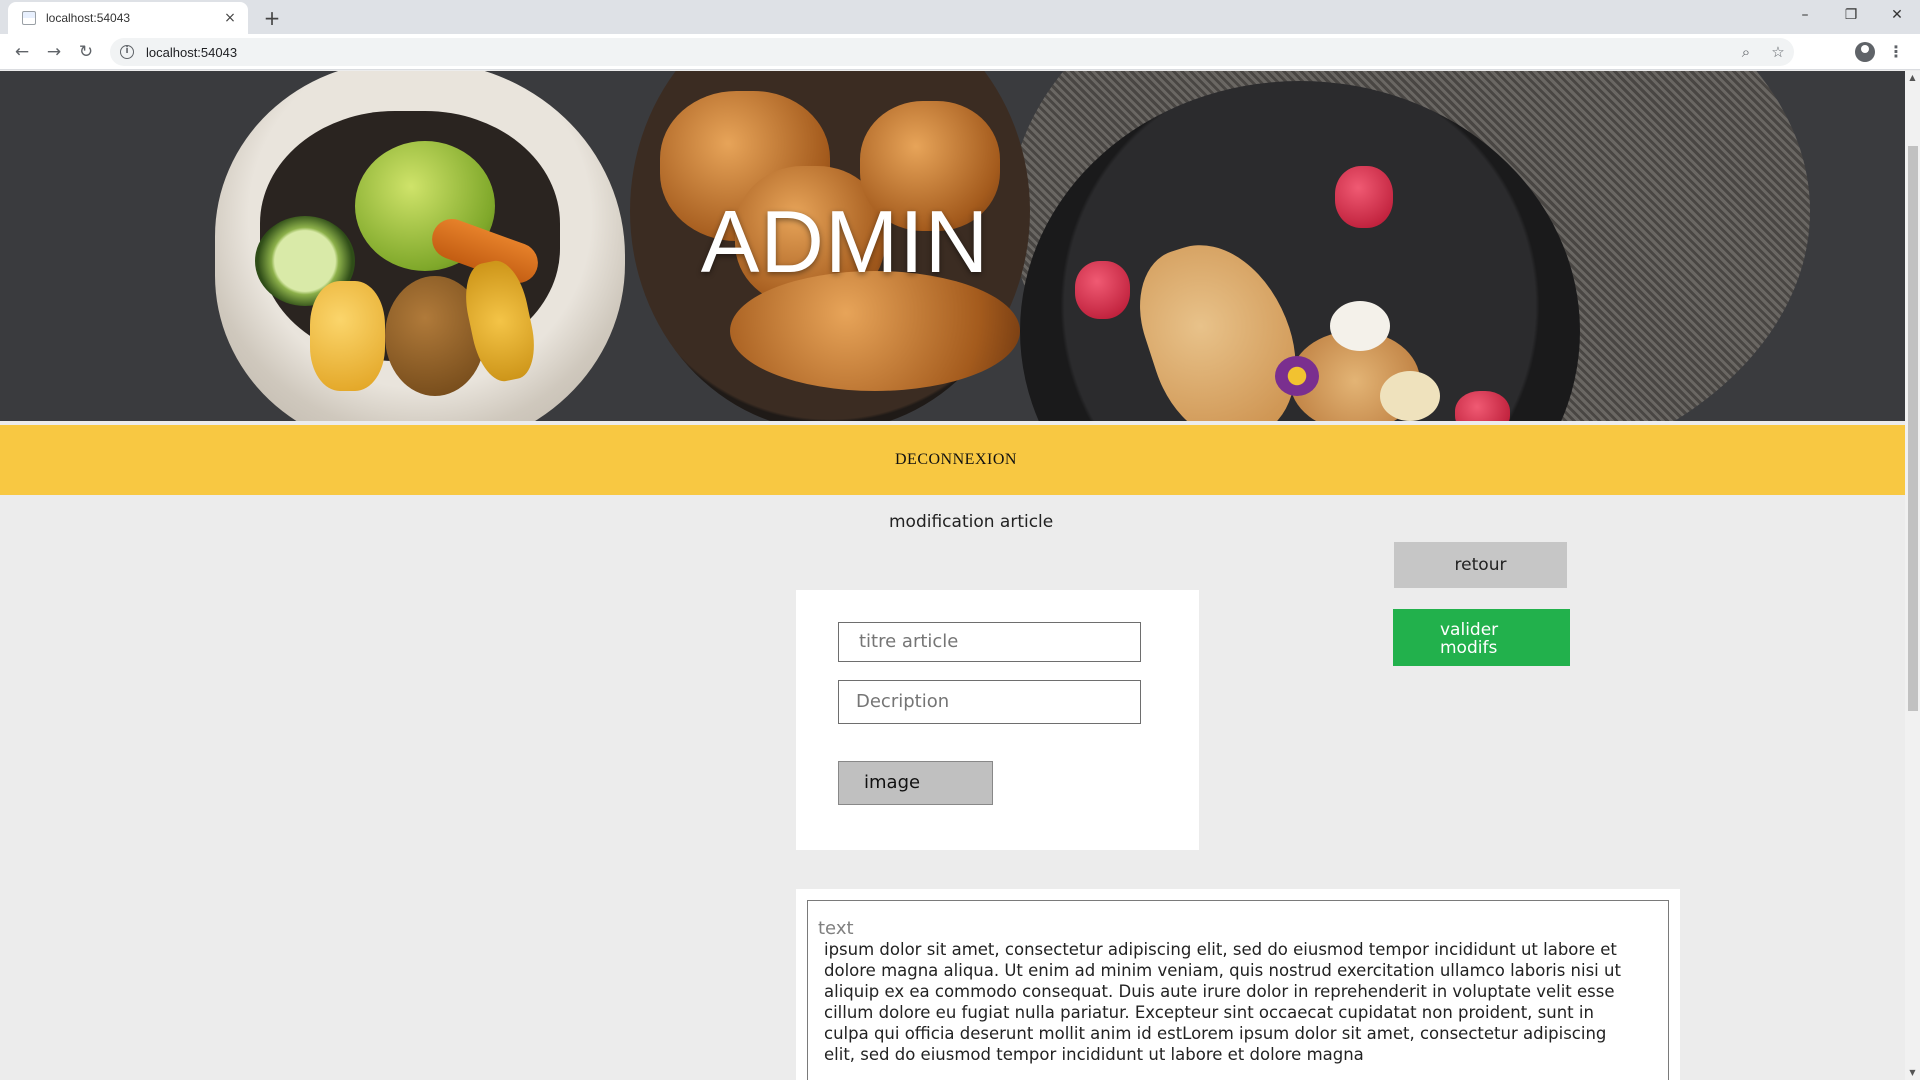 This screenshot has height=1080, width=1920. Describe the element at coordinates (1297, 376) in the screenshot. I see `hero-flower` at that location.